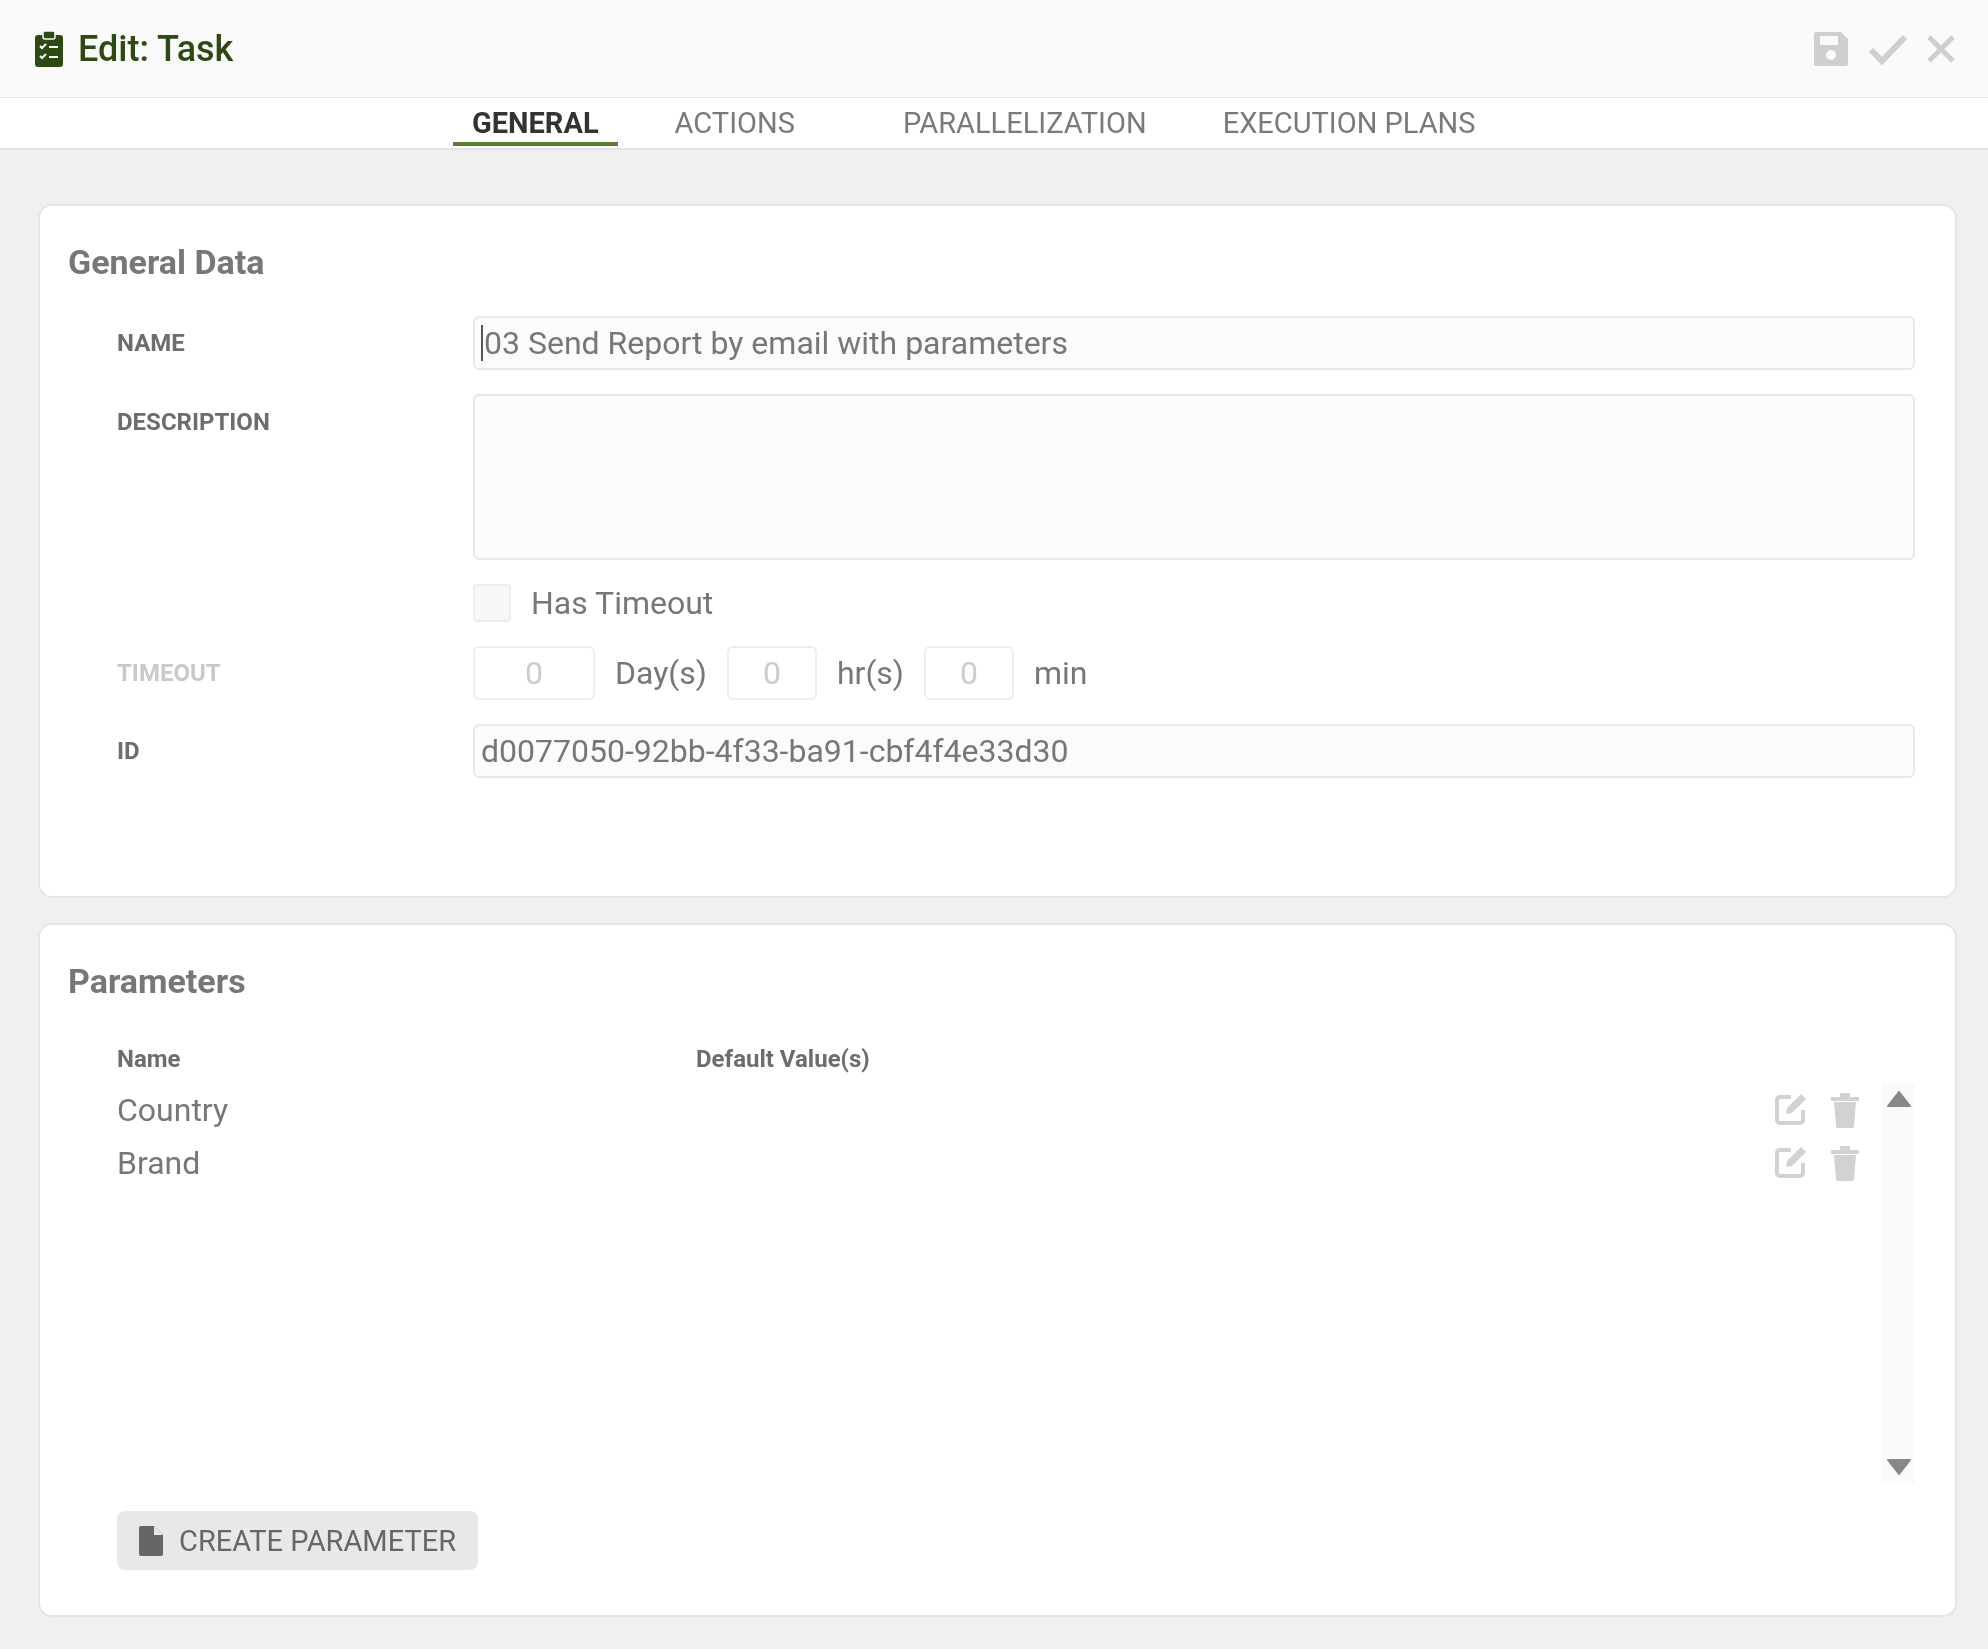 The width and height of the screenshot is (1988, 1649). What do you see at coordinates (1831, 48) in the screenshot?
I see `save-icon` at bounding box center [1831, 48].